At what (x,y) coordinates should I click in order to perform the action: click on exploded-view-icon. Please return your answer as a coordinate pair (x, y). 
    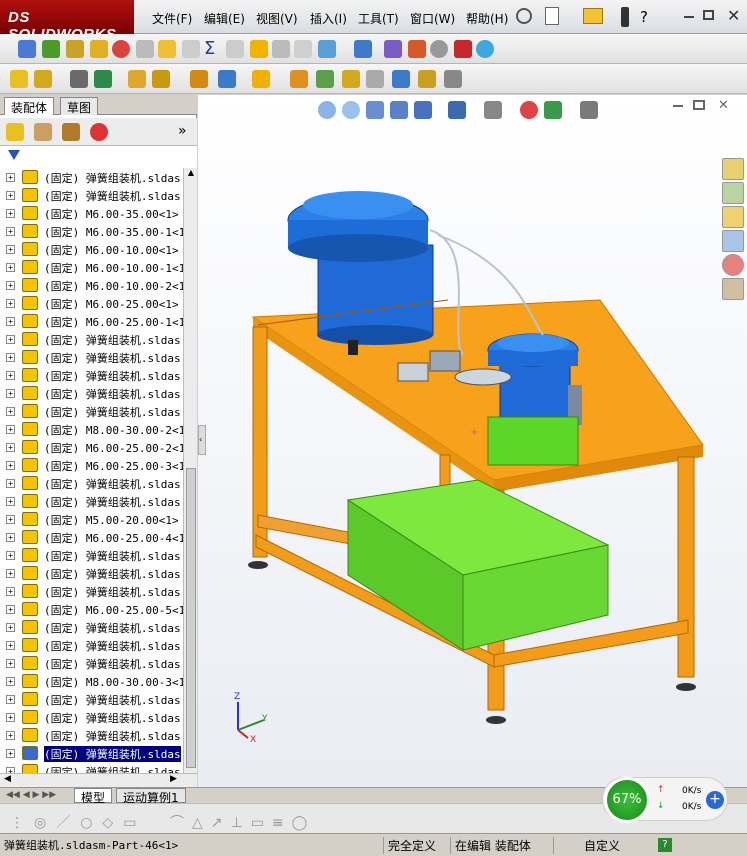
    Looking at the image, I should click on (325, 79).